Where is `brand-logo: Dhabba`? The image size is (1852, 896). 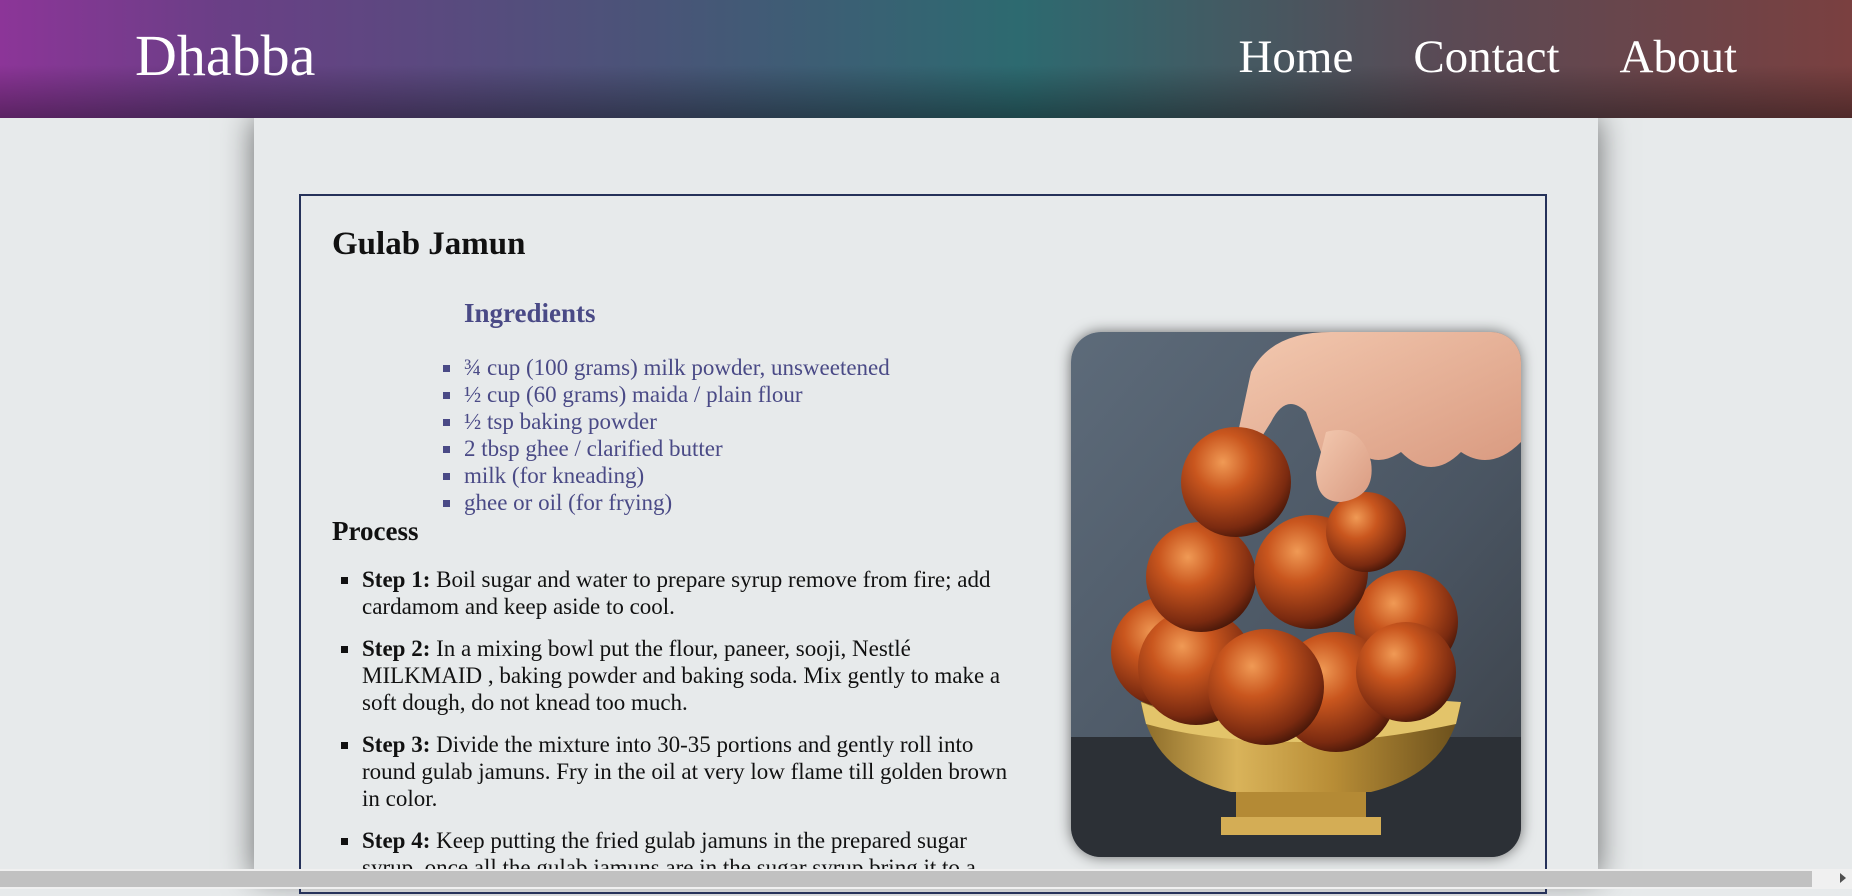 brand-logo: Dhabba is located at coordinates (225, 55).